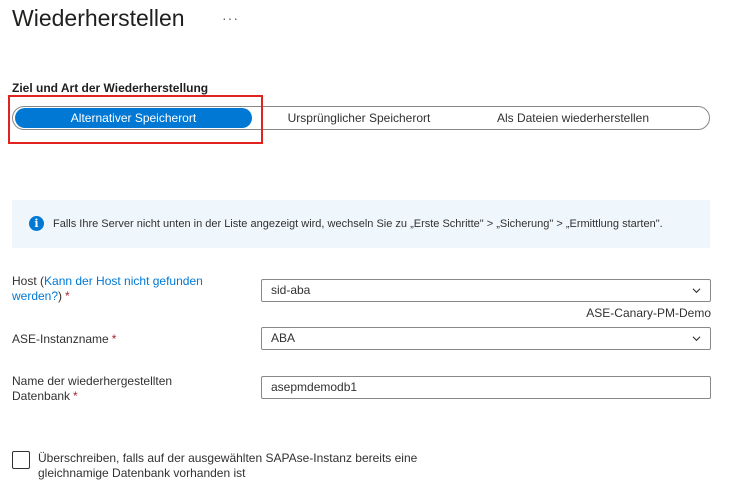 The height and width of the screenshot is (496, 730). Describe the element at coordinates (60, 296) in the screenshot. I see `host-label-suffix: )` at that location.